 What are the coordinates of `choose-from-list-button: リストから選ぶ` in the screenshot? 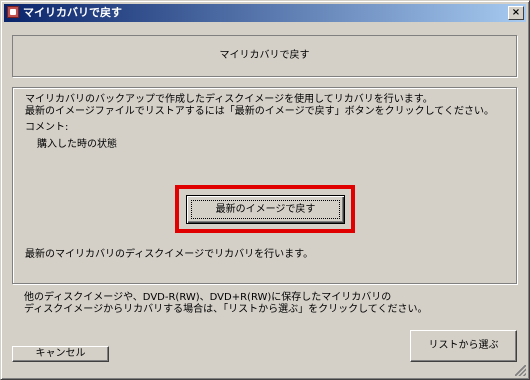 It's located at (463, 346).